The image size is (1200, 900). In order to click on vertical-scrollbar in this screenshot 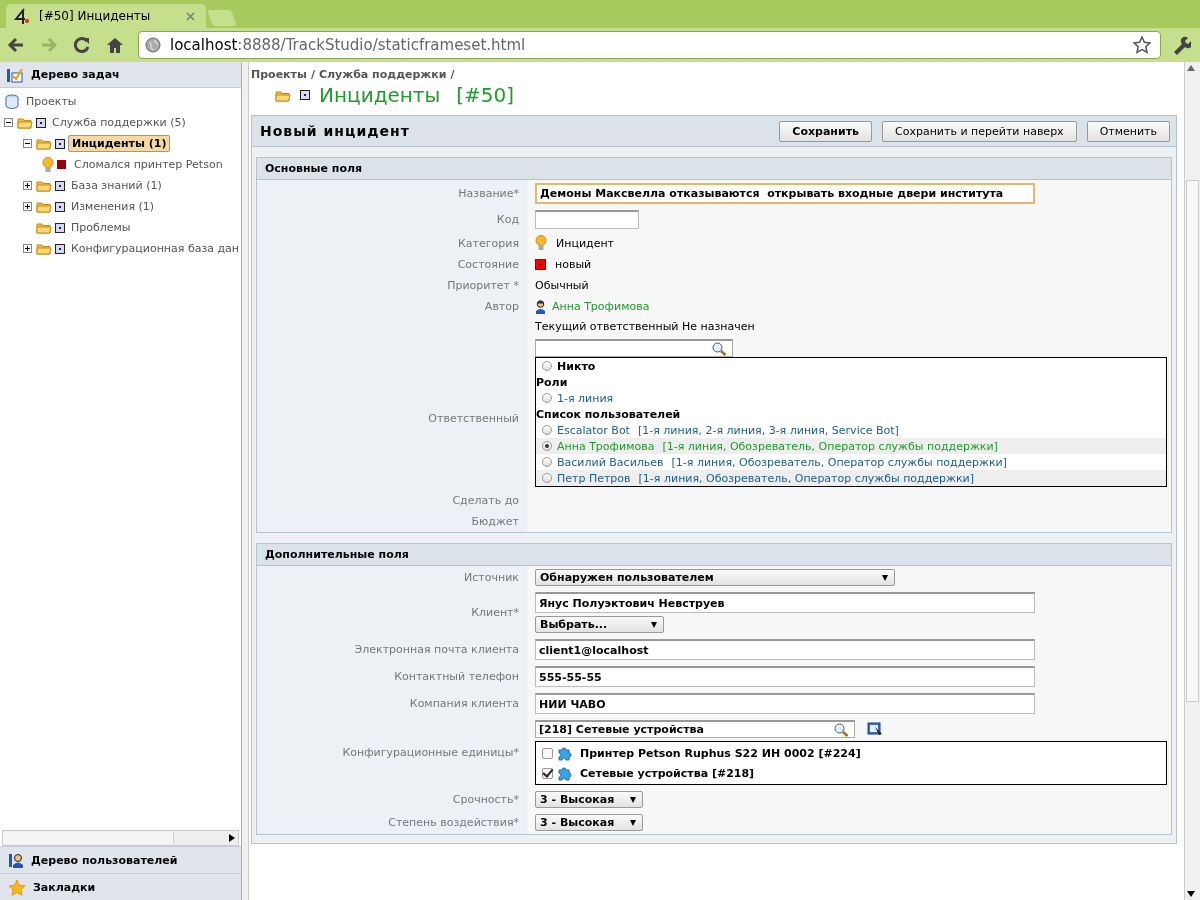, I will do `click(1192, 481)`.